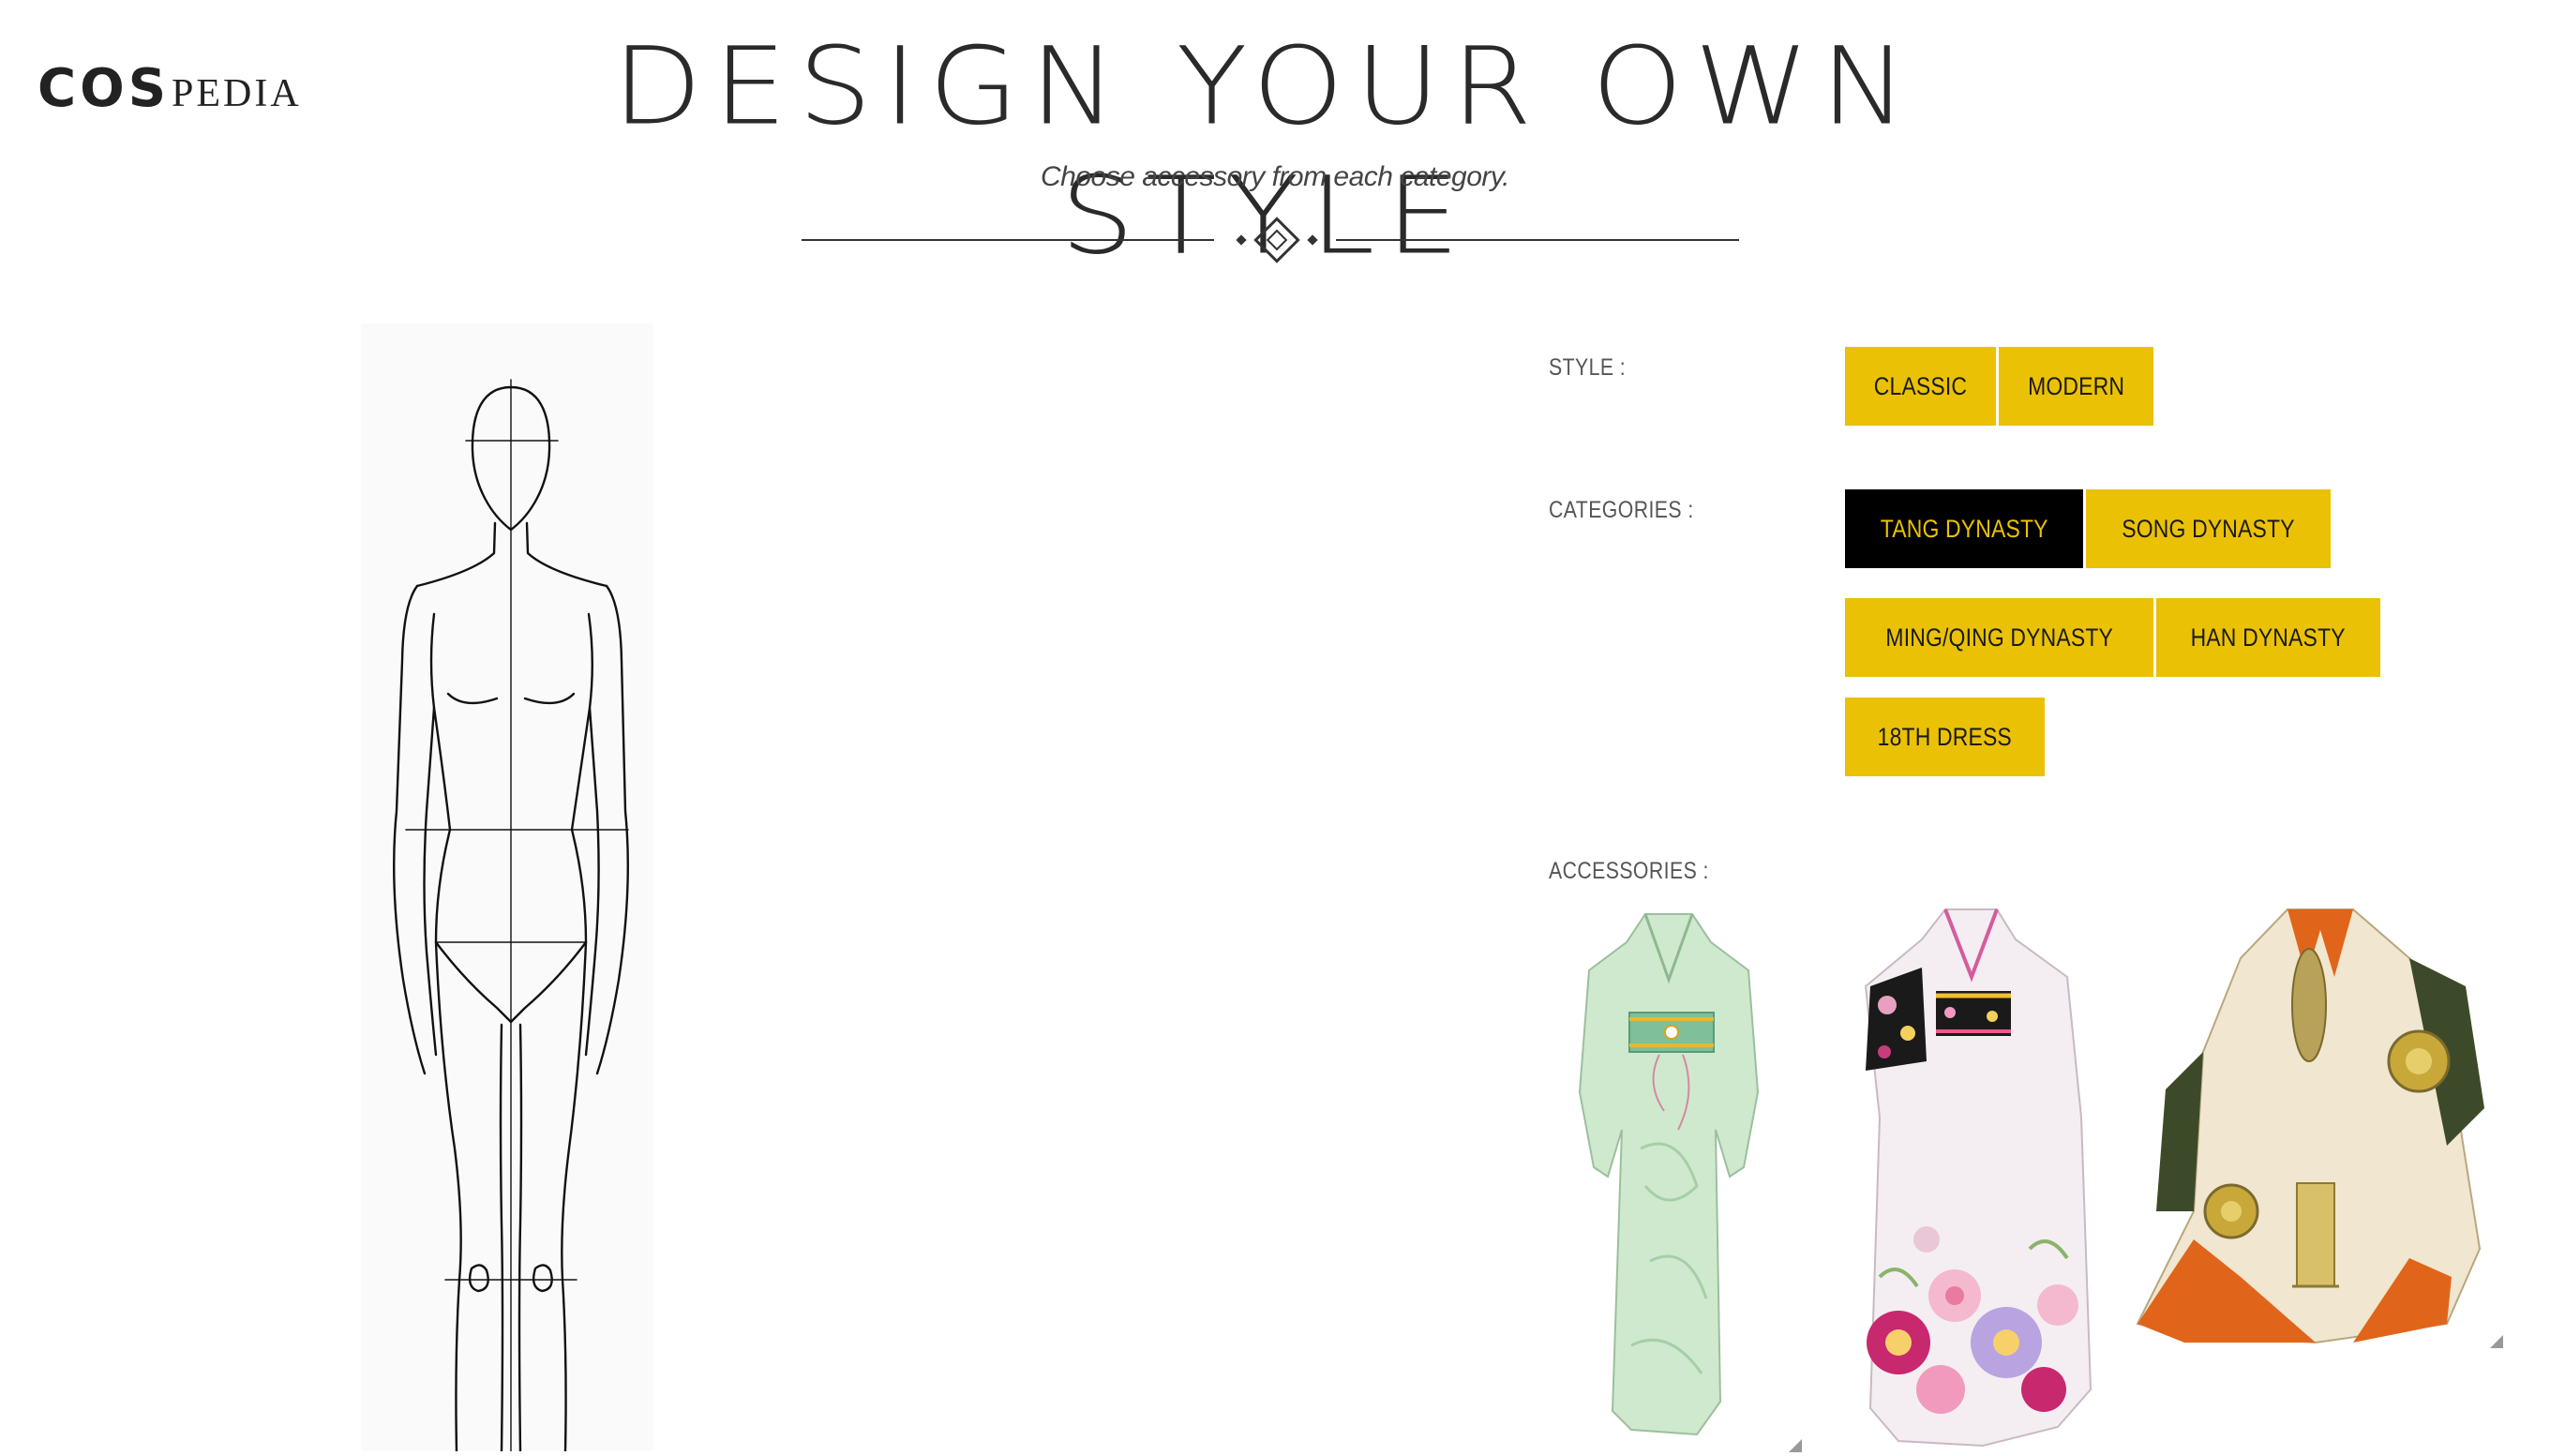 The width and height of the screenshot is (2550, 1456). Describe the element at coordinates (1588, 367) in the screenshot. I see `style-label: STYLE :` at that location.